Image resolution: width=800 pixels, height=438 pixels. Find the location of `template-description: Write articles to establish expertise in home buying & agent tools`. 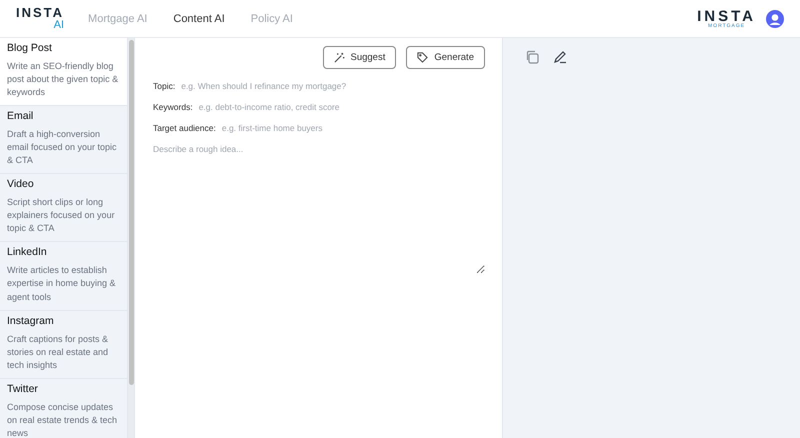

template-description: Write articles to establish expertise in home buying & agent tools is located at coordinates (62, 284).